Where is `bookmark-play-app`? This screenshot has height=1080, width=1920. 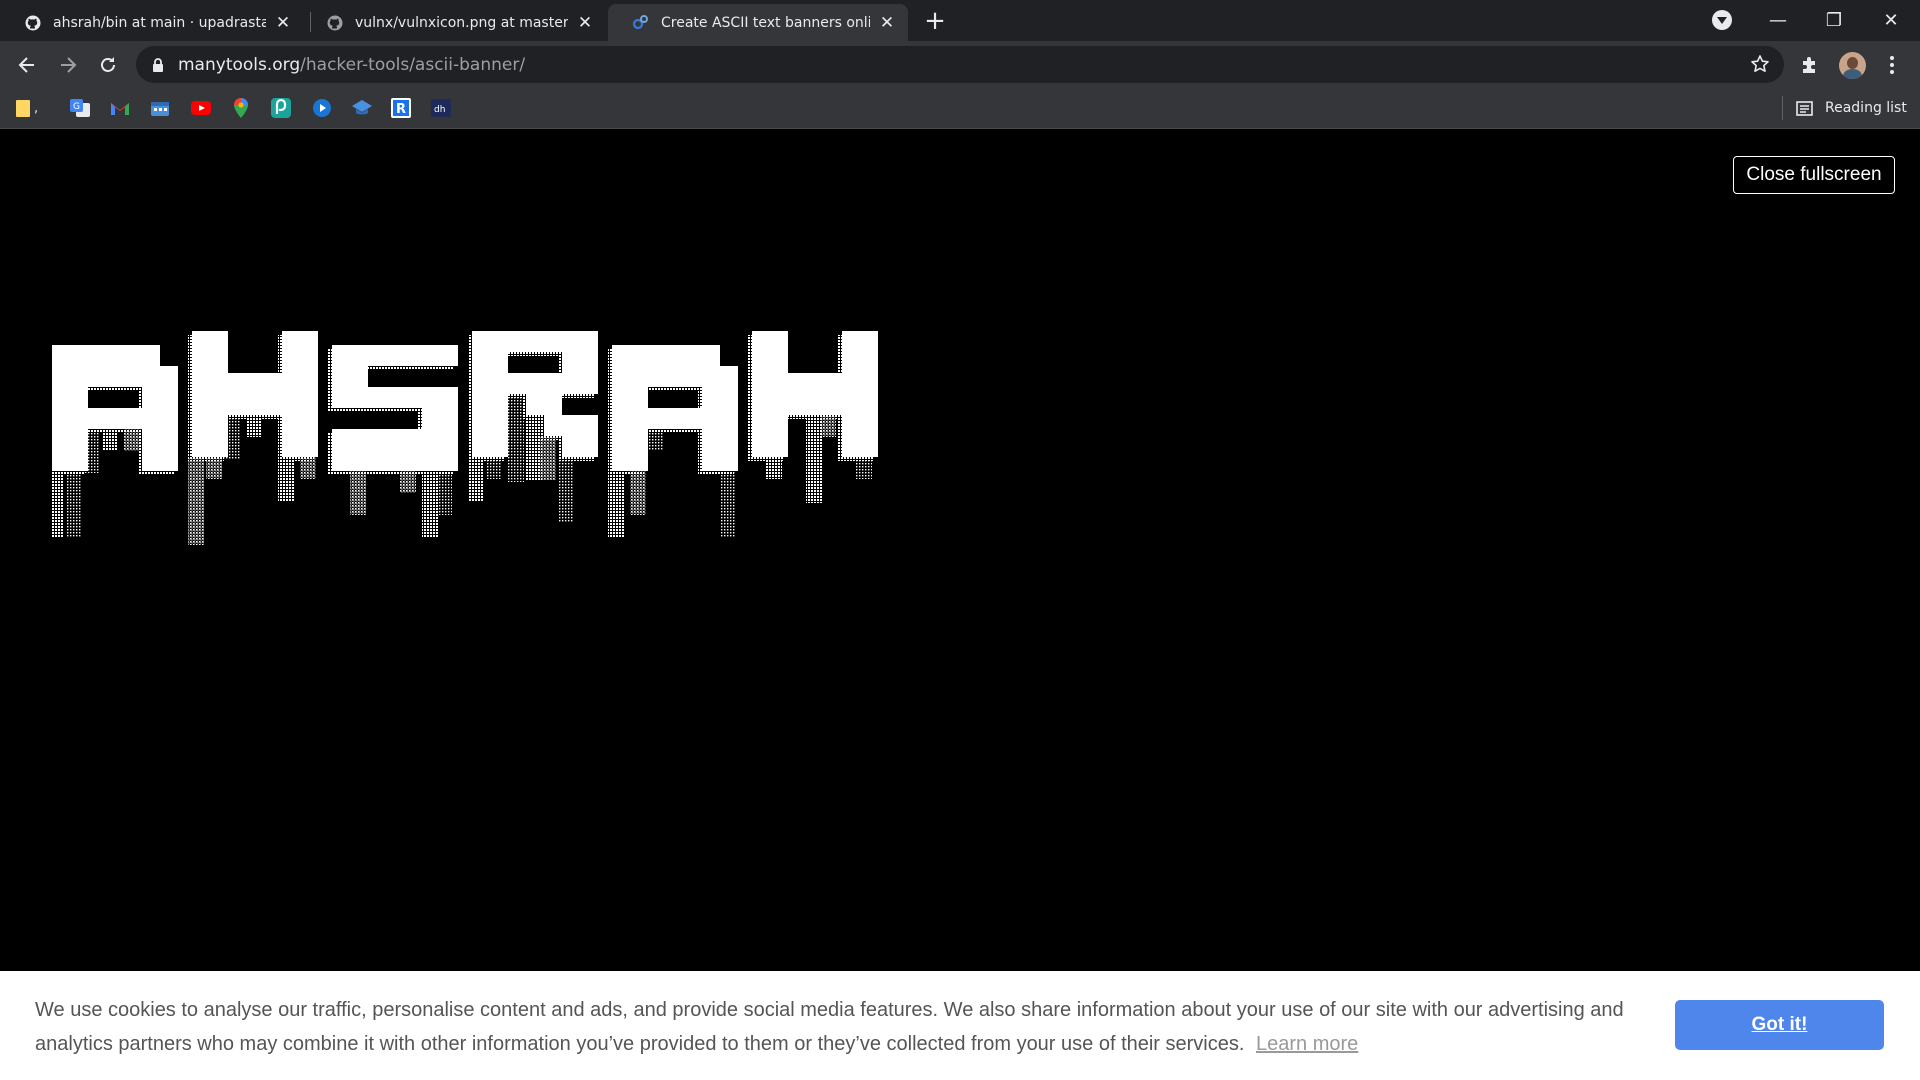 bookmark-play-app is located at coordinates (322, 108).